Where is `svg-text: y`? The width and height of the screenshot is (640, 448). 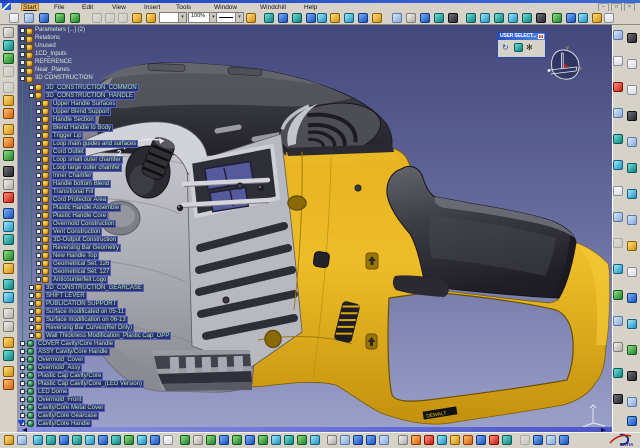 svg-text: y is located at coordinates (567, 48).